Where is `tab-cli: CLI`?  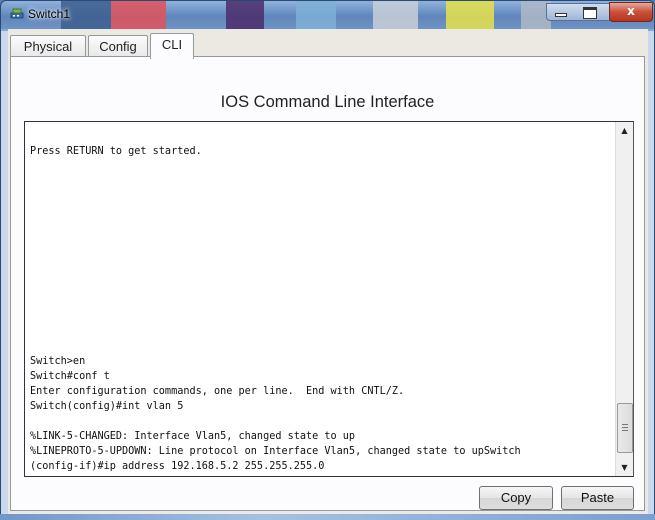 tab-cli: CLI is located at coordinates (172, 46).